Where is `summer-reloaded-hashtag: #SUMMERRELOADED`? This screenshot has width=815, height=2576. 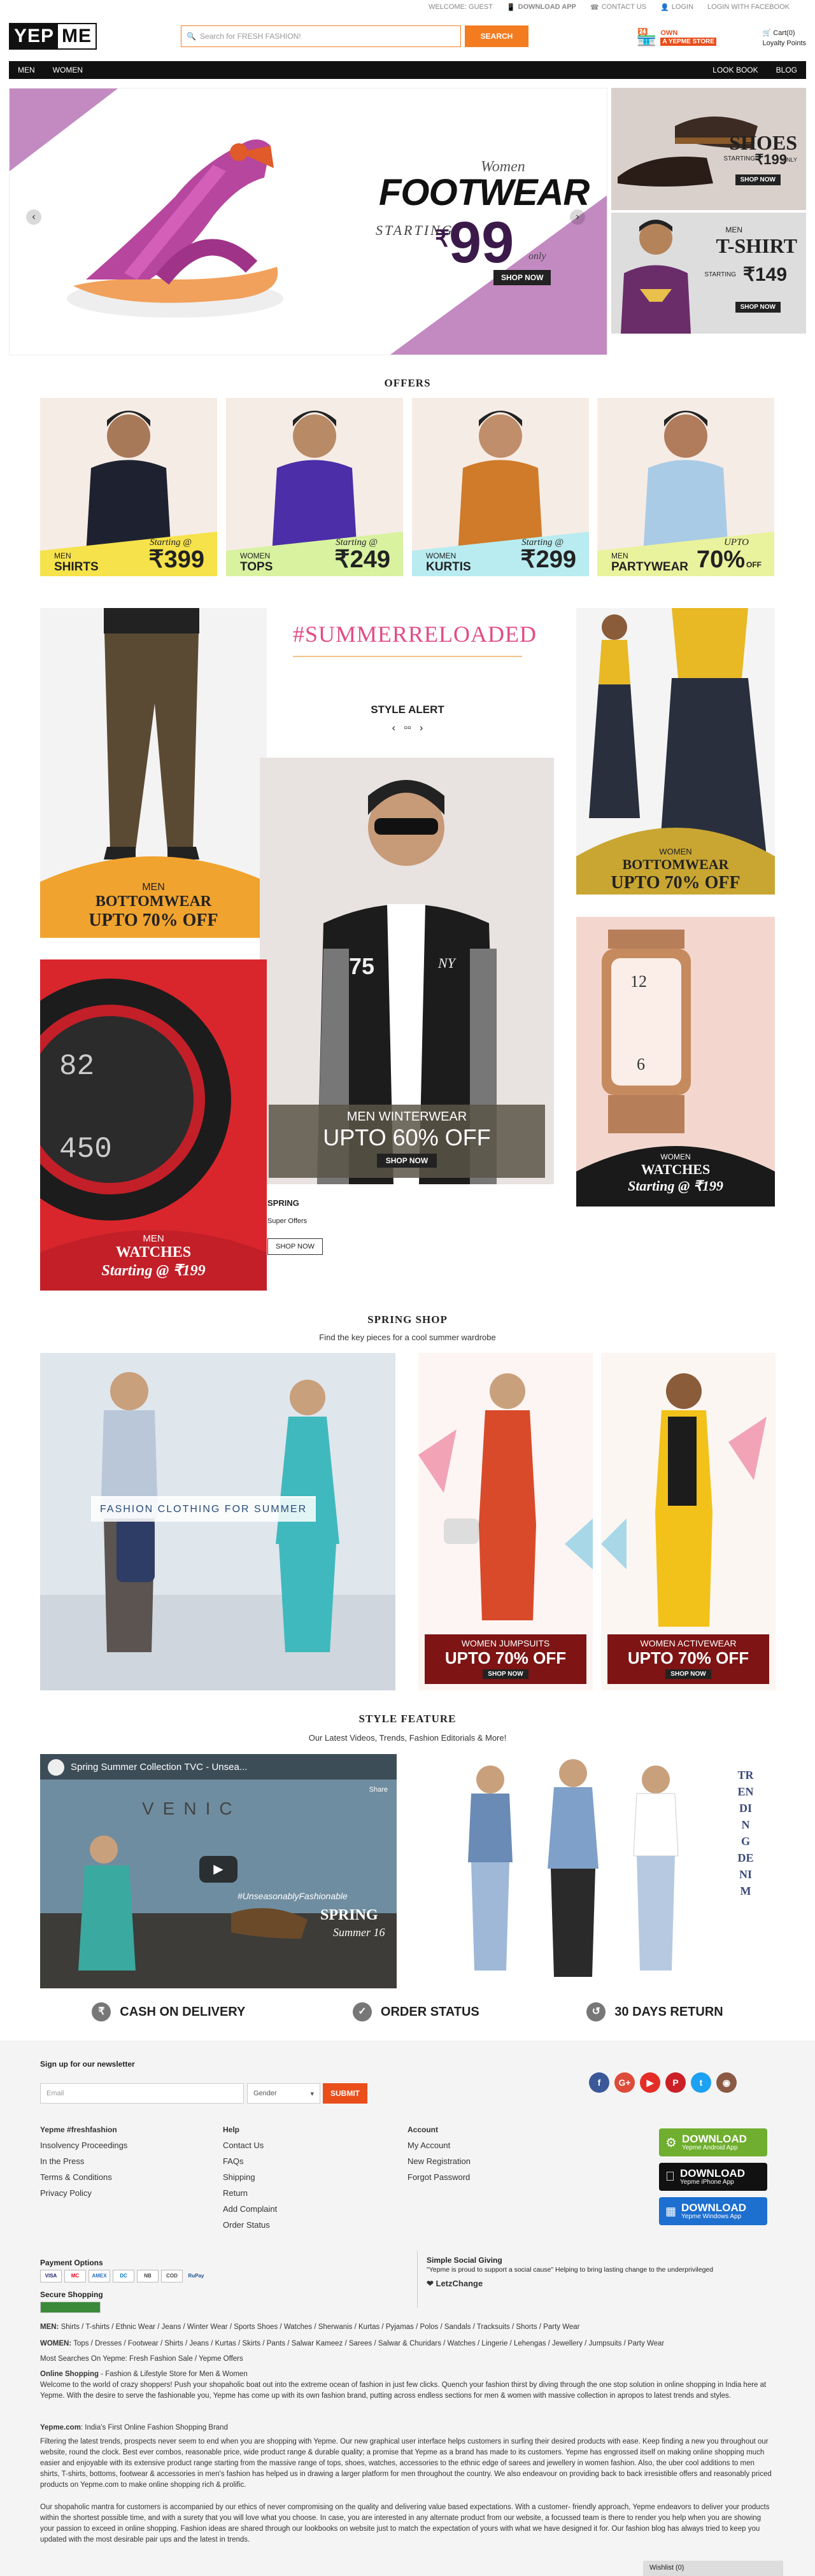 summer-reloaded-hashtag: #SUMMERRELOADED is located at coordinates (415, 634).